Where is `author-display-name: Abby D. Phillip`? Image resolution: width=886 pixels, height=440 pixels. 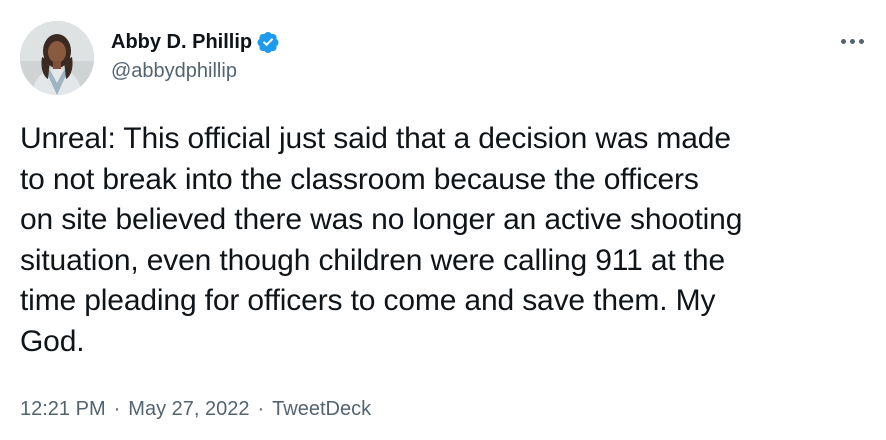
author-display-name: Abby D. Phillip is located at coordinates (181, 42).